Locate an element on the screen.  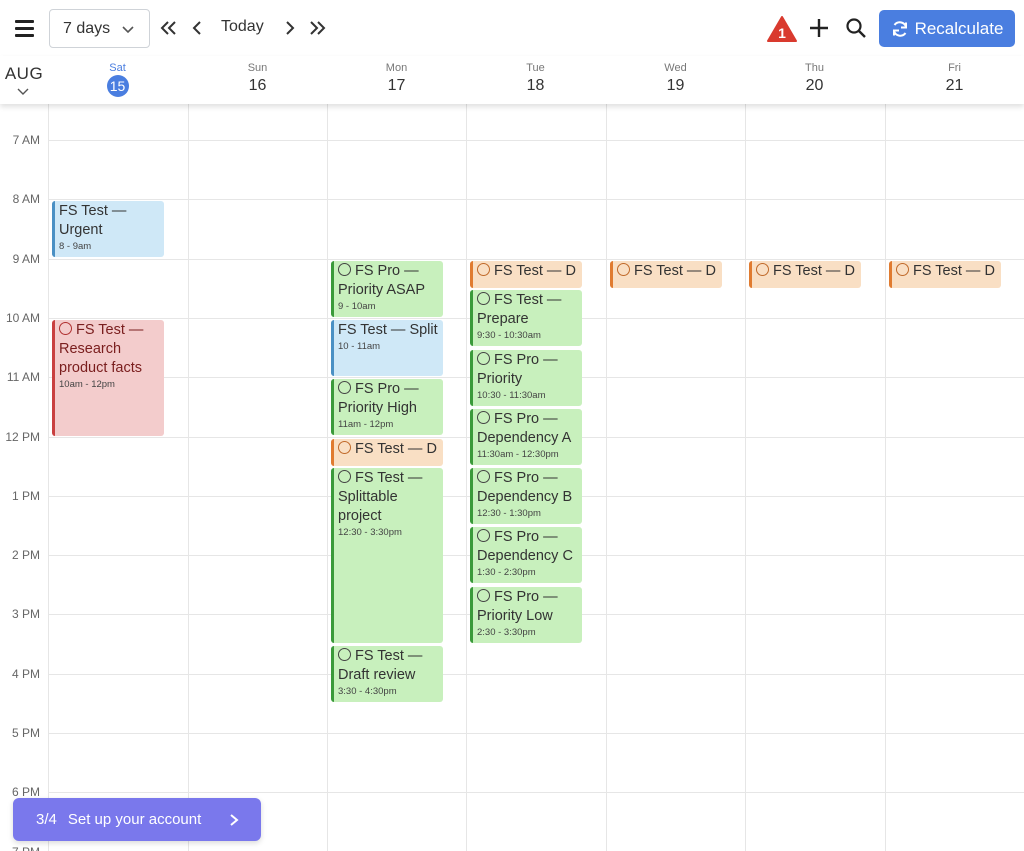
event-time: 9:30 - 10:30am is located at coordinates (509, 335).